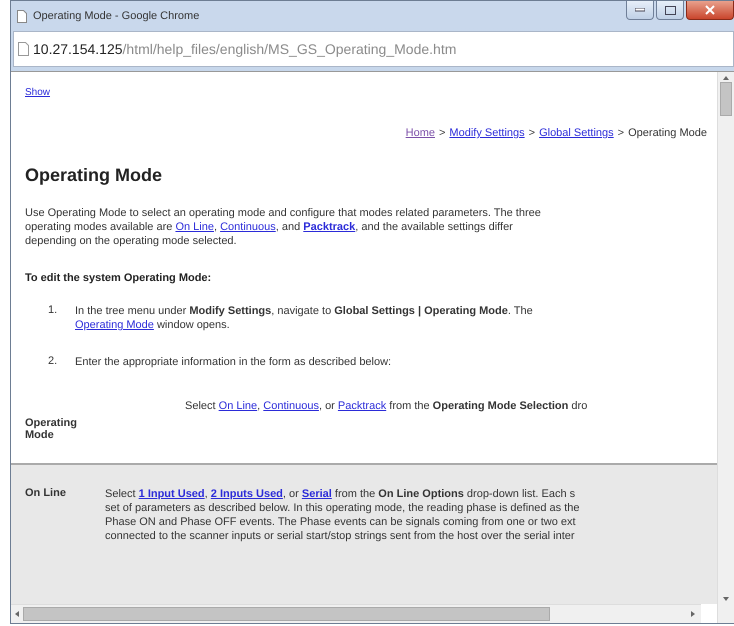 The width and height of the screenshot is (734, 626). Describe the element at coordinates (726, 78) in the screenshot. I see `scroll-up-icon` at that location.